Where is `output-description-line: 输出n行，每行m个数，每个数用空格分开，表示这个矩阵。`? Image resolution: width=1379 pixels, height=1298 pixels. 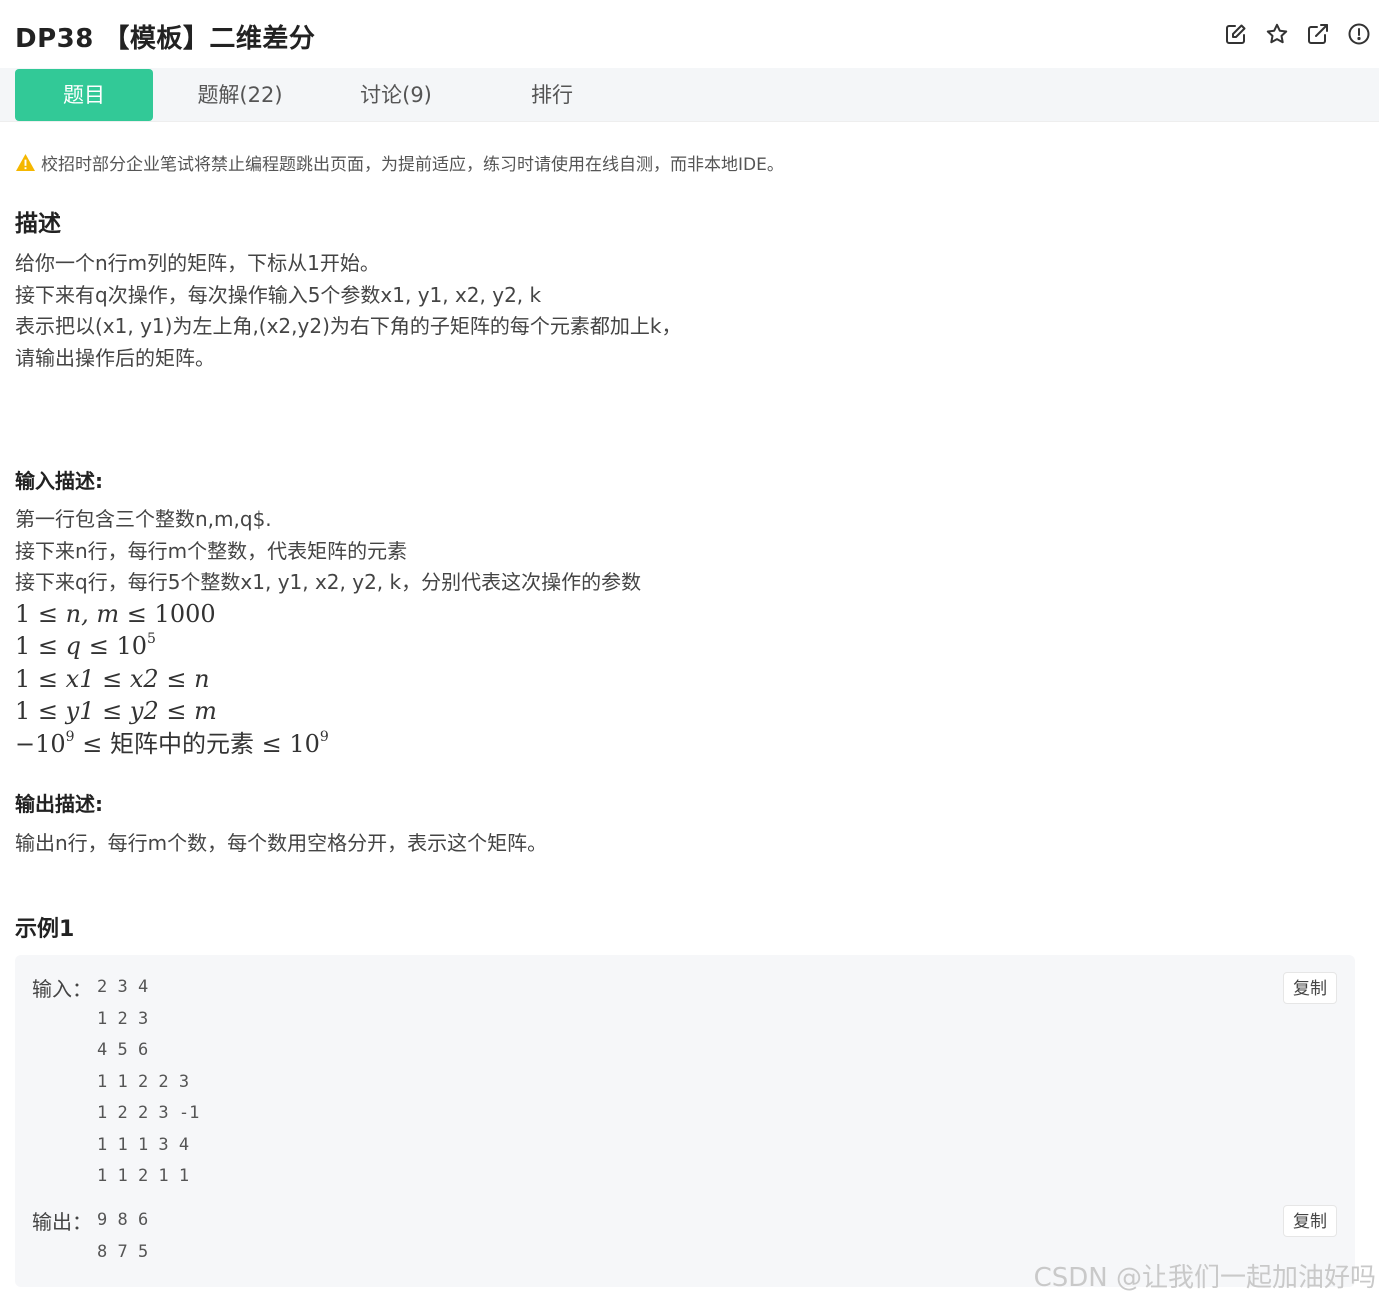
output-description-line: 输出n行，每行m个数，每个数用空格分开，表示这个矩阵。 is located at coordinates (281, 843).